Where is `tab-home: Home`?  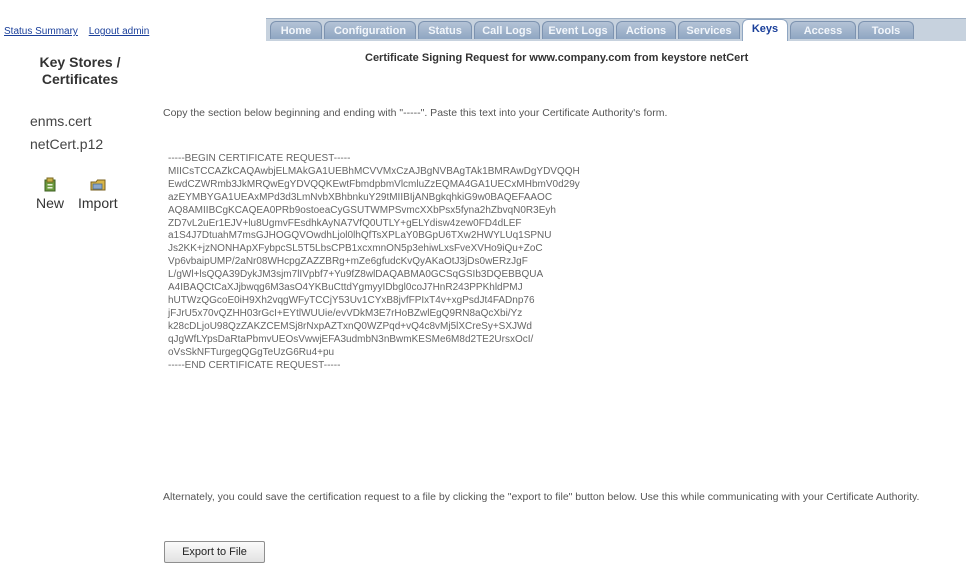
tab-home: Home is located at coordinates (296, 30).